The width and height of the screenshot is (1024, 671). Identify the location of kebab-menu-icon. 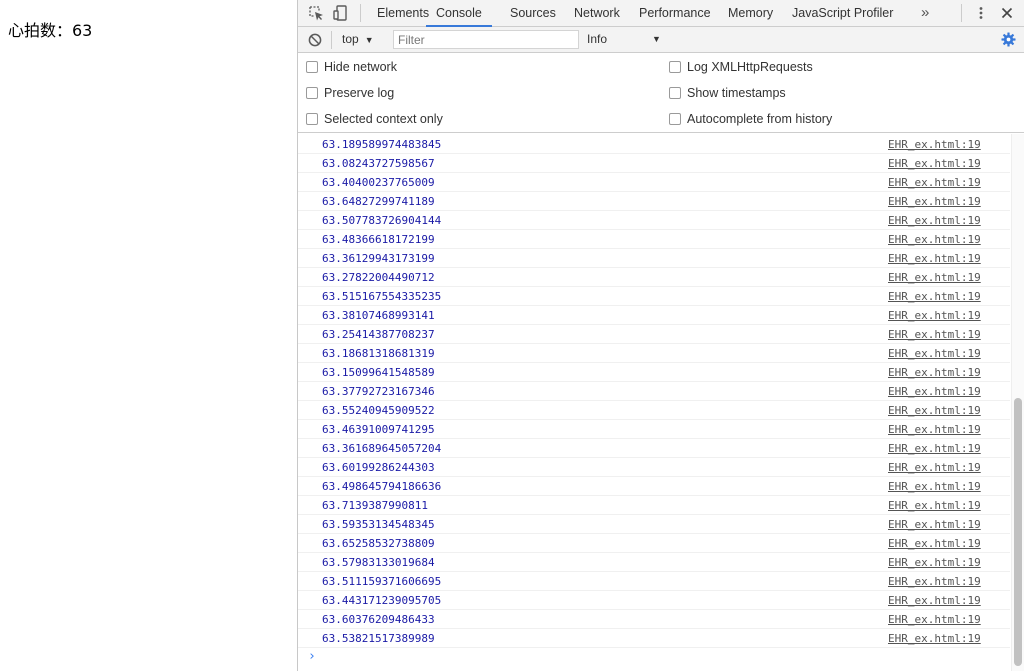
(981, 13).